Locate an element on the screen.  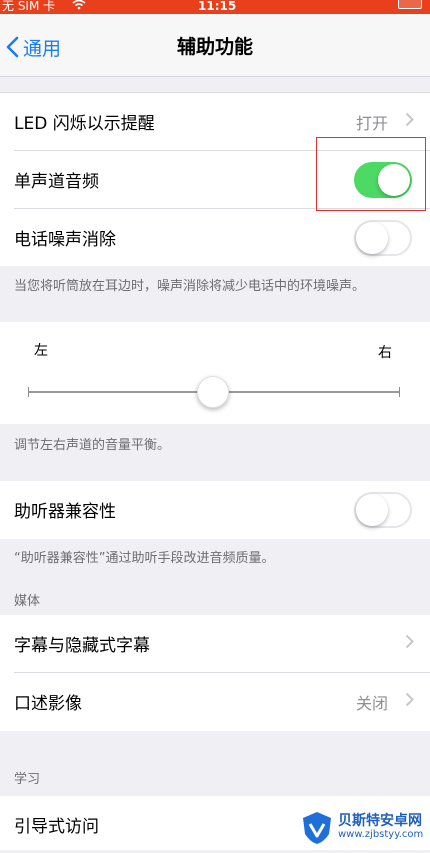
page-title: 辅助功能 is located at coordinates (214, 47).